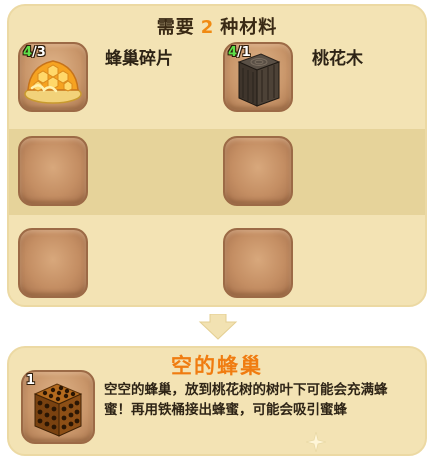 This screenshot has width=431, height=458. I want to click on material-quantity: 4/3, so click(34, 52).